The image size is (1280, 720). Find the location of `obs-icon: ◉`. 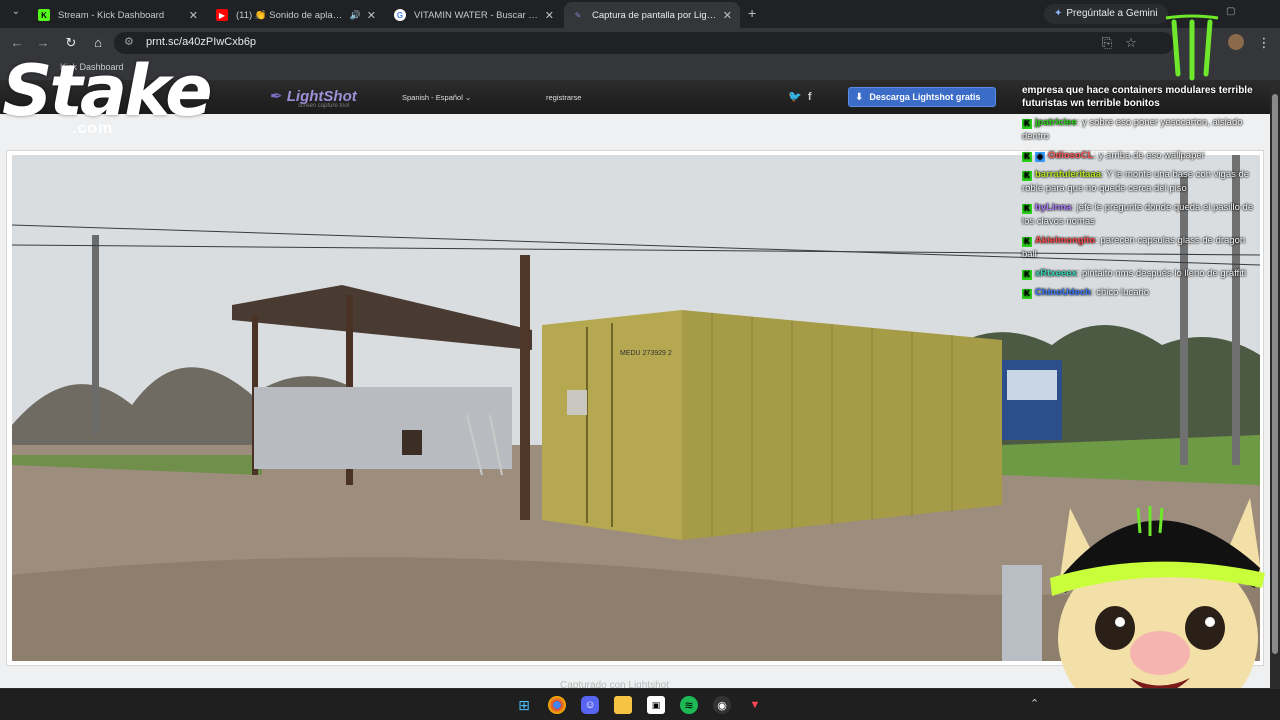

obs-icon: ◉ is located at coordinates (722, 705).